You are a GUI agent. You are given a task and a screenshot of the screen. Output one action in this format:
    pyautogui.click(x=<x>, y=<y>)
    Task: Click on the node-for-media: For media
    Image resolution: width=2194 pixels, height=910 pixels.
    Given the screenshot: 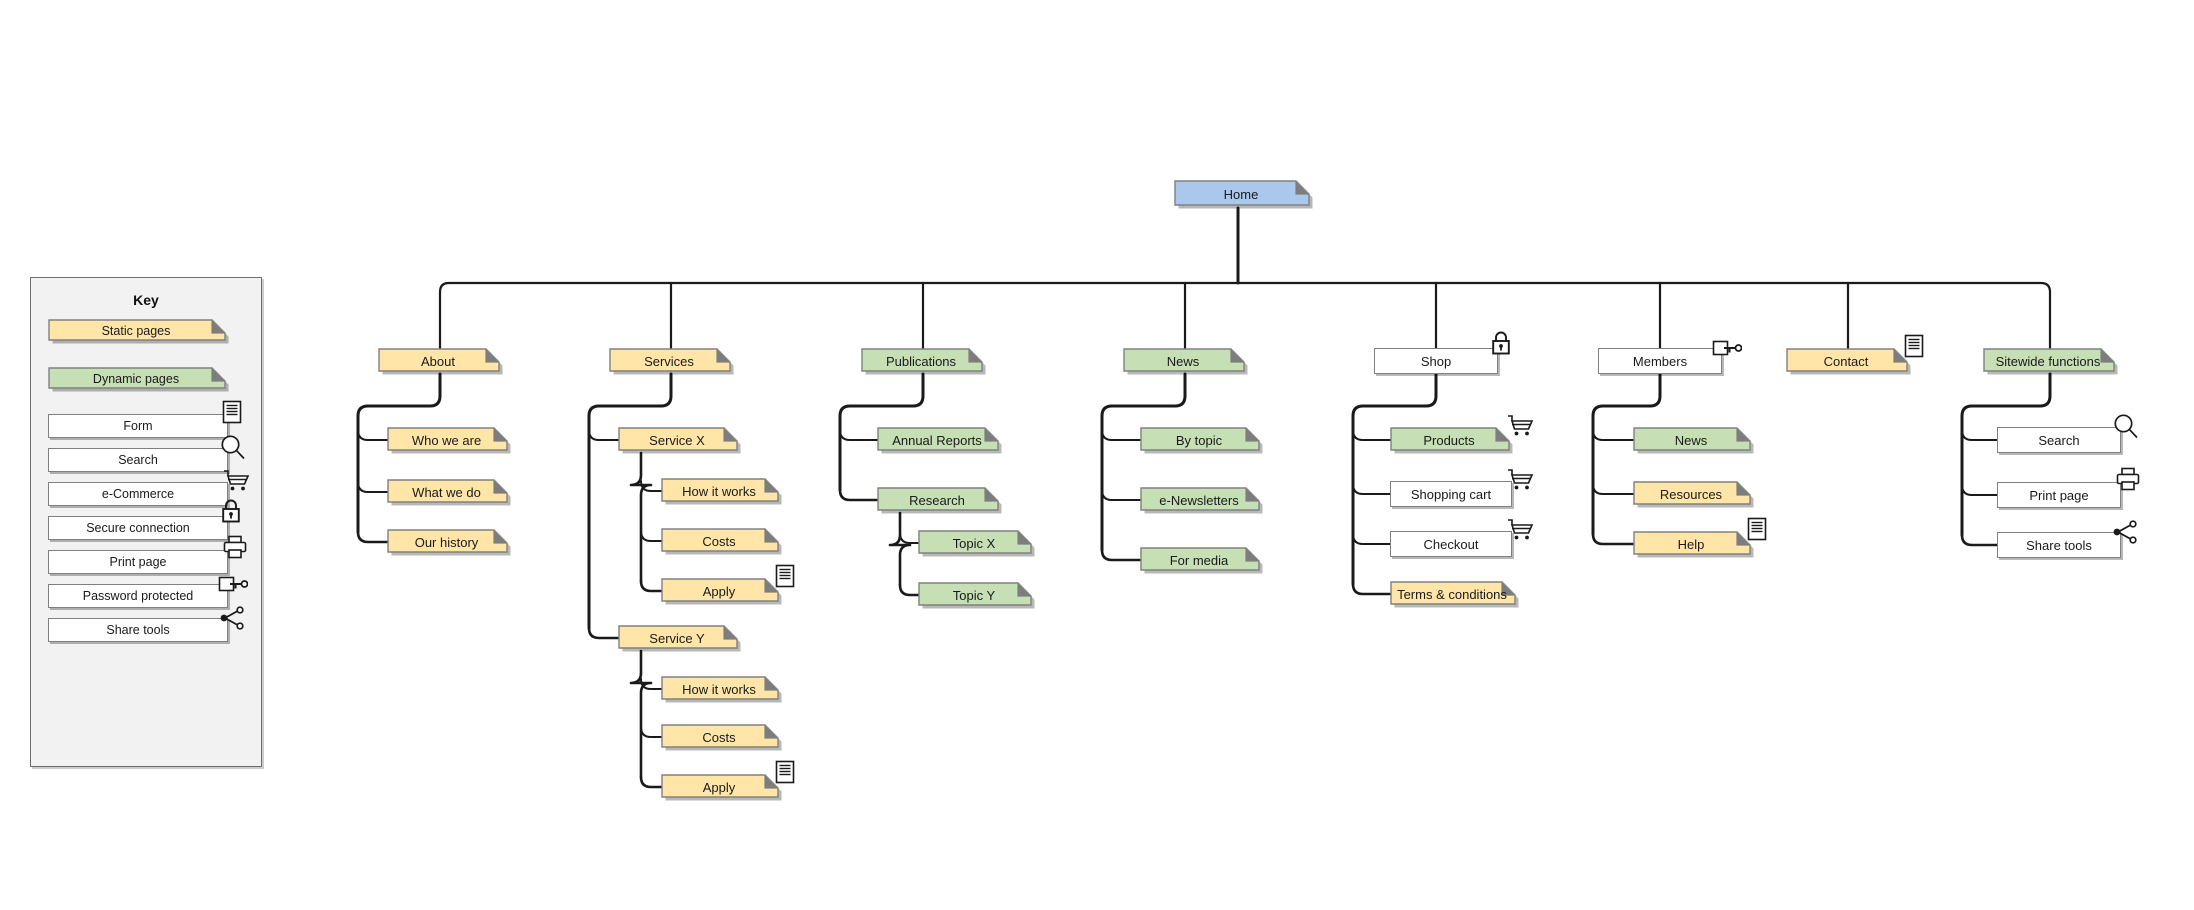 What is the action you would take?
    pyautogui.click(x=1201, y=560)
    